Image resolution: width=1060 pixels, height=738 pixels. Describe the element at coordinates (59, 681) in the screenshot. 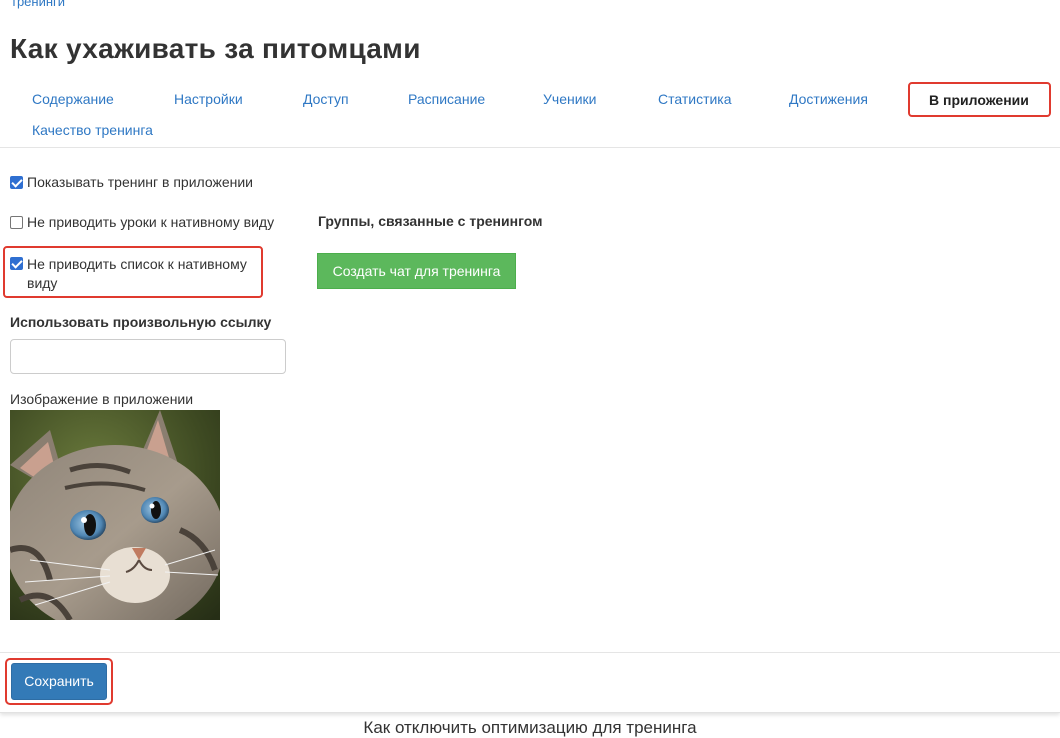

I see `save-button: Сохранить` at that location.